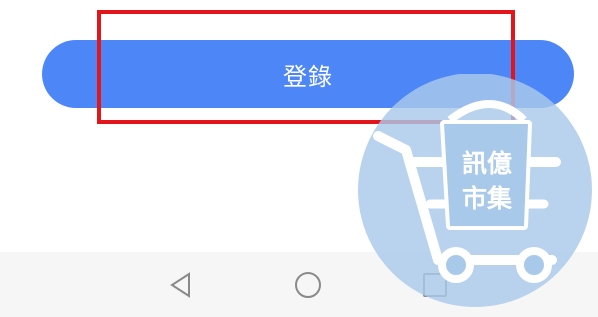 The image size is (598, 317). I want to click on back-triangle-icon, so click(180, 284).